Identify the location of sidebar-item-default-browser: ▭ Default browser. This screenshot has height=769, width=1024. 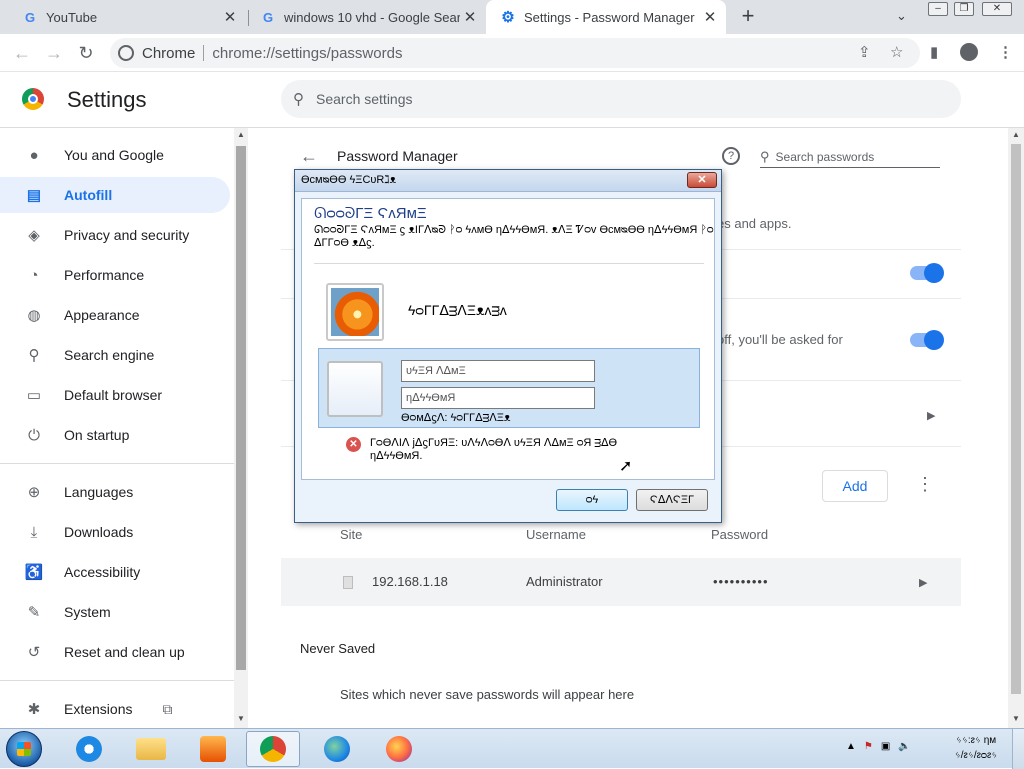
(115, 395).